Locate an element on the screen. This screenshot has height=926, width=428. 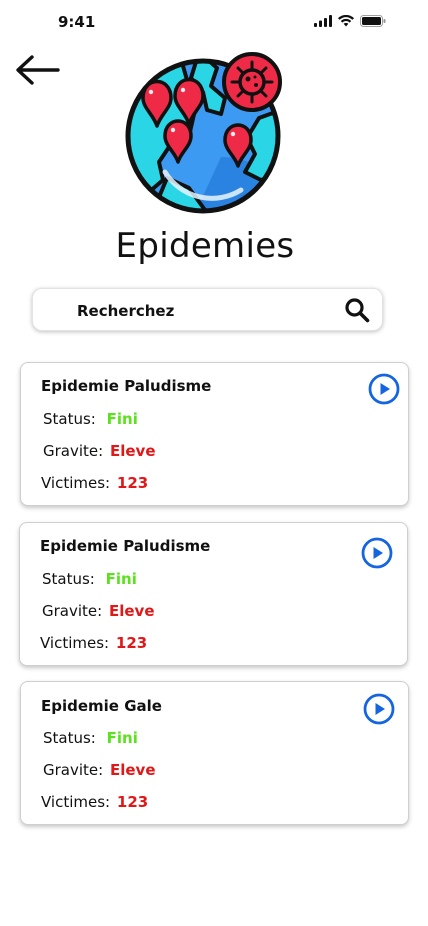
status-time: 9:41 is located at coordinates (77, 22).